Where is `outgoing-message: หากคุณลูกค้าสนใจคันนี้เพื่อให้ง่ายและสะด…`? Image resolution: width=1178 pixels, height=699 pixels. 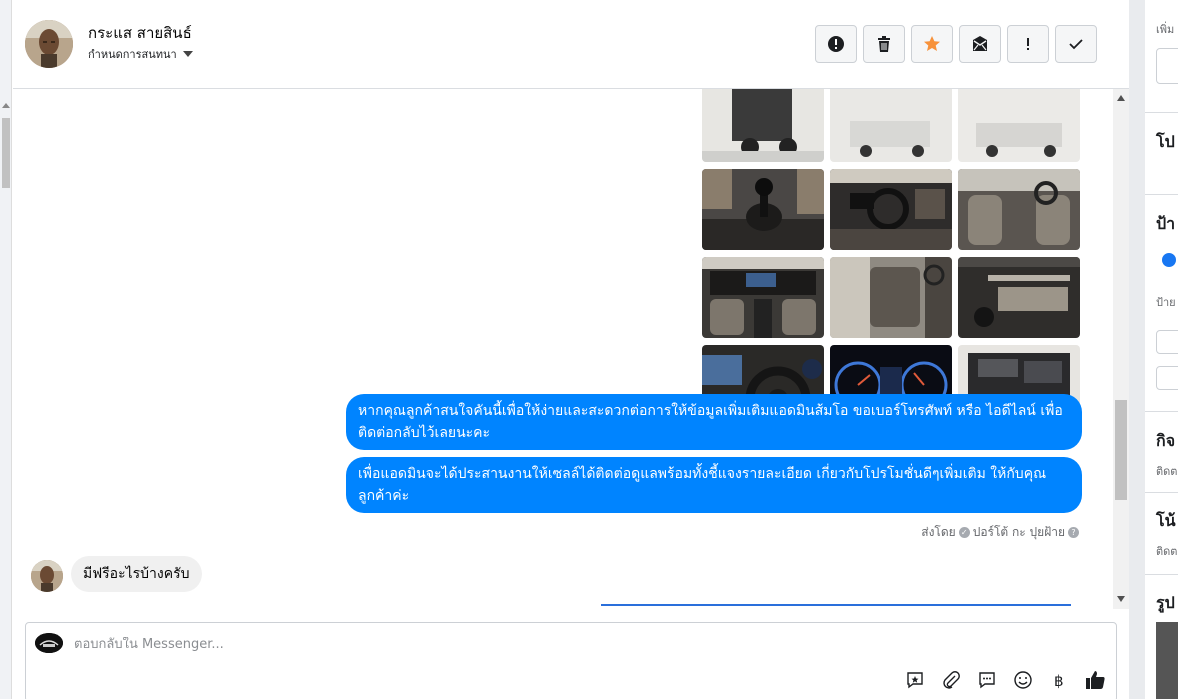 outgoing-message: หากคุณลูกค้าสนใจคันนี้เพื่อให้ง่ายและสะด… is located at coordinates (714, 422).